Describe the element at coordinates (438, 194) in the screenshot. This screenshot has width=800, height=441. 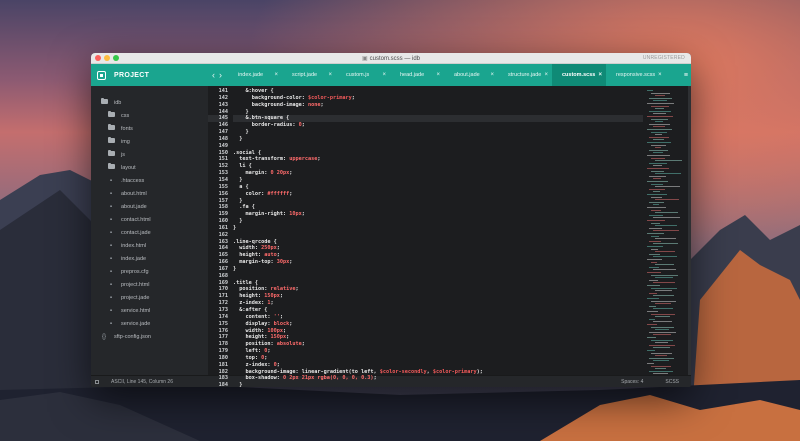
I see `code-line: color: #ffffff;` at that location.